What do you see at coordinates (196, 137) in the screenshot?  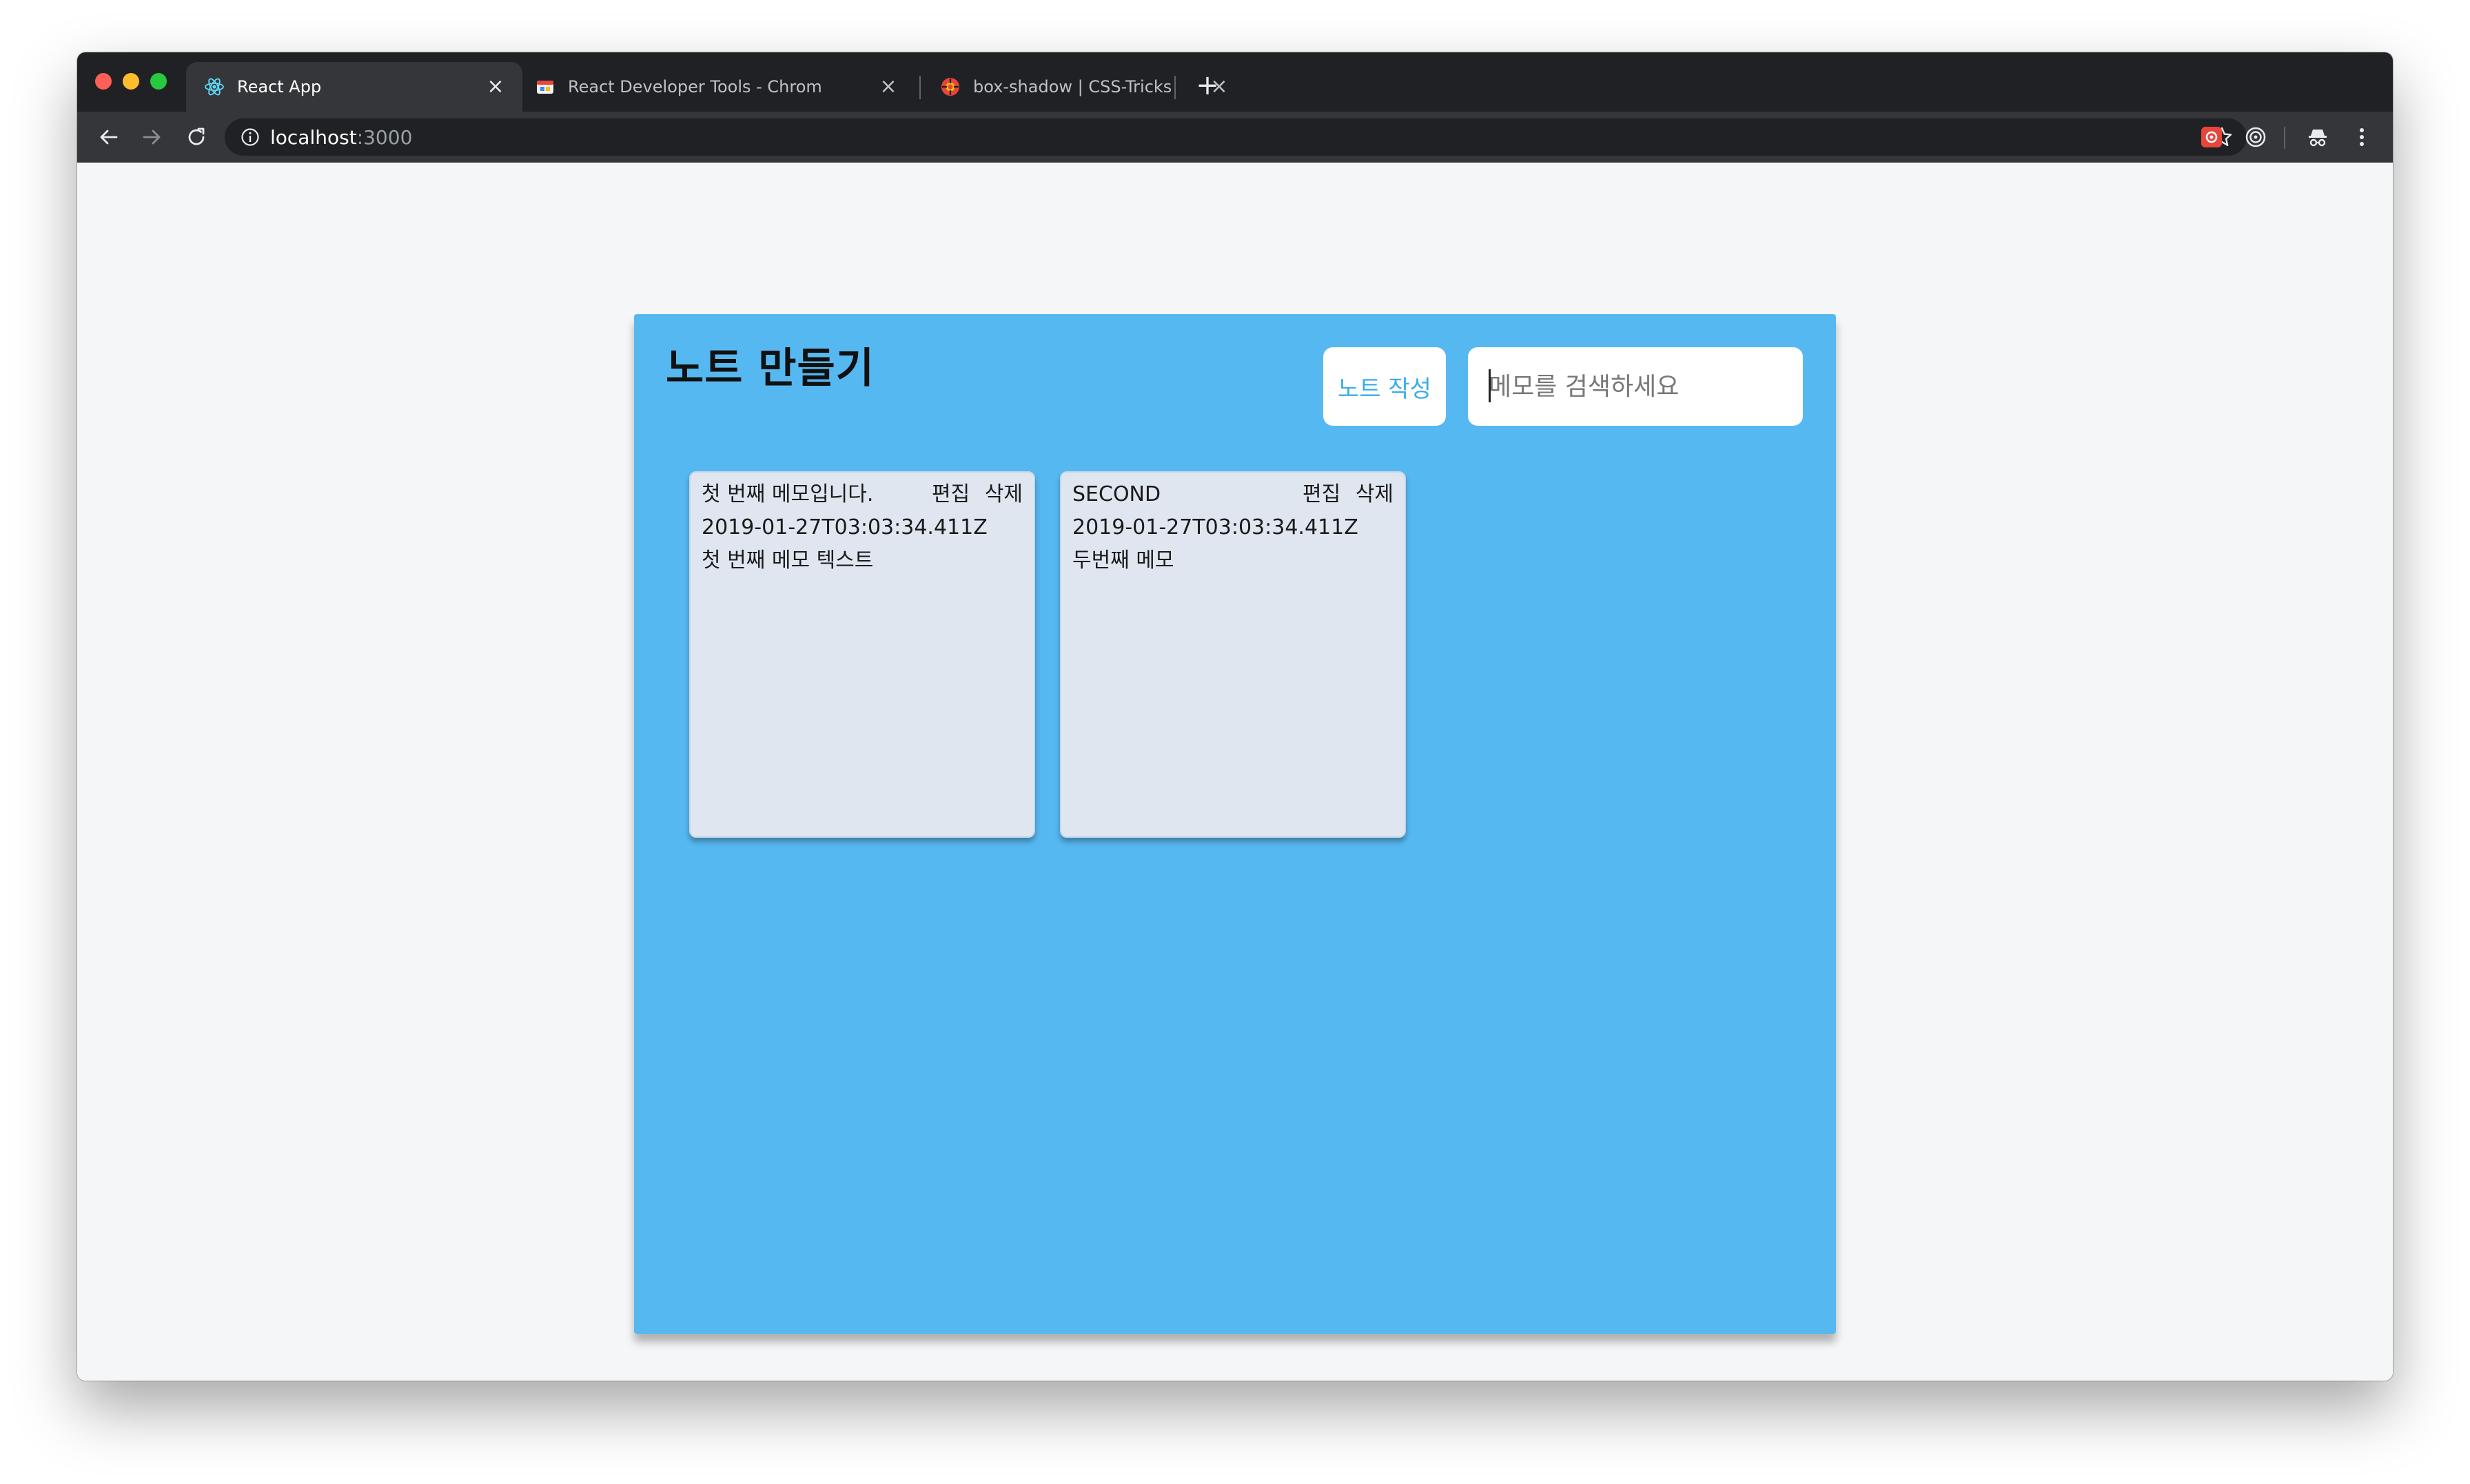 I see `reload-icon` at bounding box center [196, 137].